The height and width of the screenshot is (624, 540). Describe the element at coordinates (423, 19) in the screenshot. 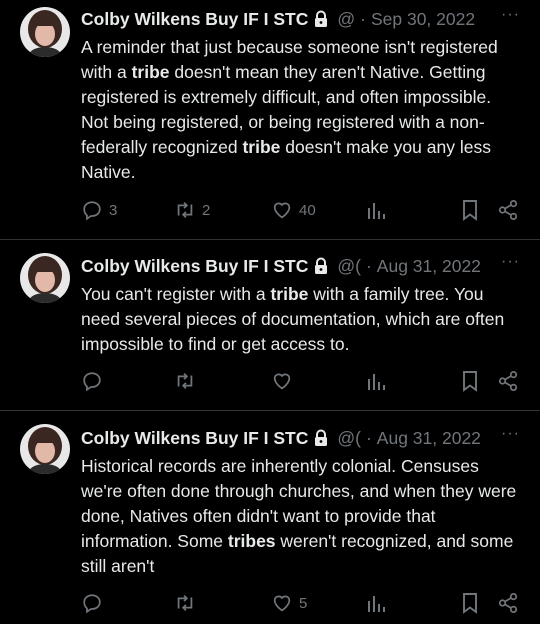

I see `tweet-date: Sep 30, 2022` at that location.